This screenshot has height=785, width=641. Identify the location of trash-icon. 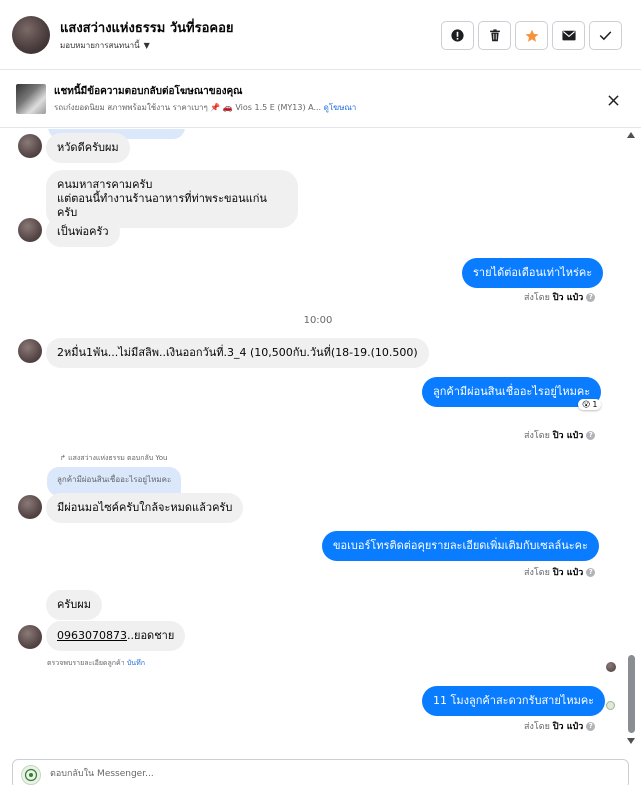
(494, 35).